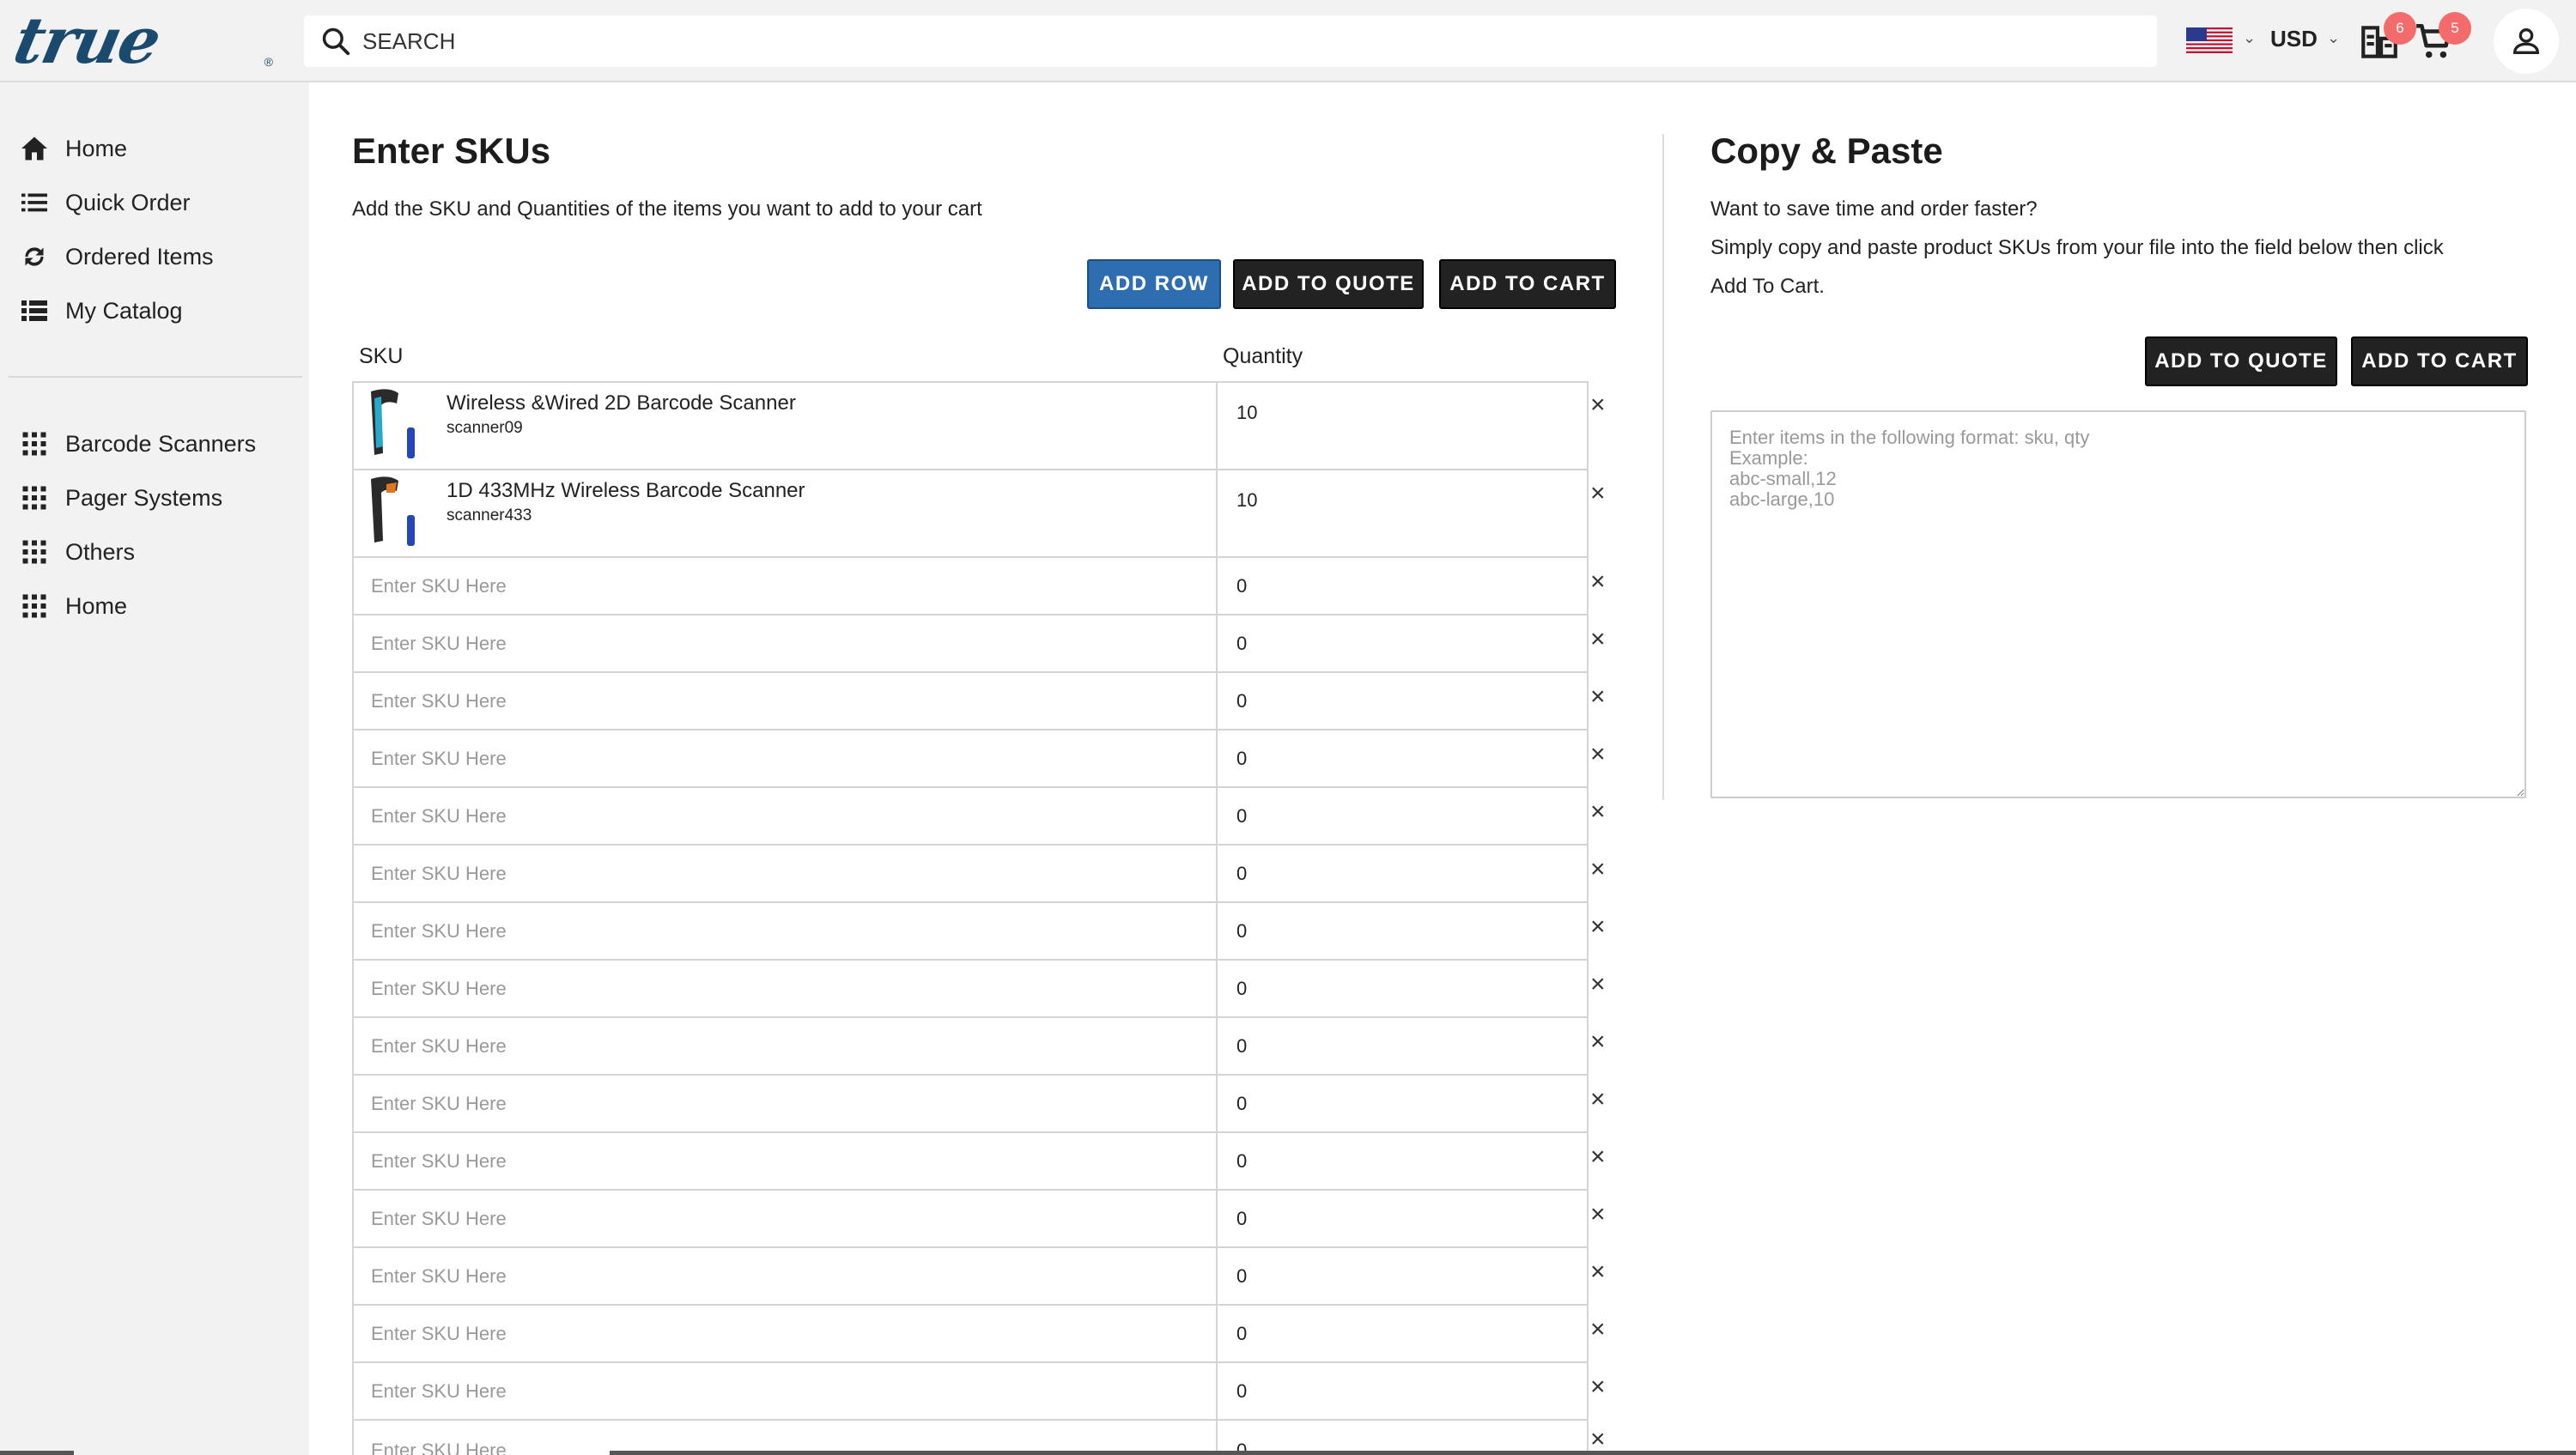  Describe the element at coordinates (2118, 604) in the screenshot. I see `paste-skus-textarea` at that location.